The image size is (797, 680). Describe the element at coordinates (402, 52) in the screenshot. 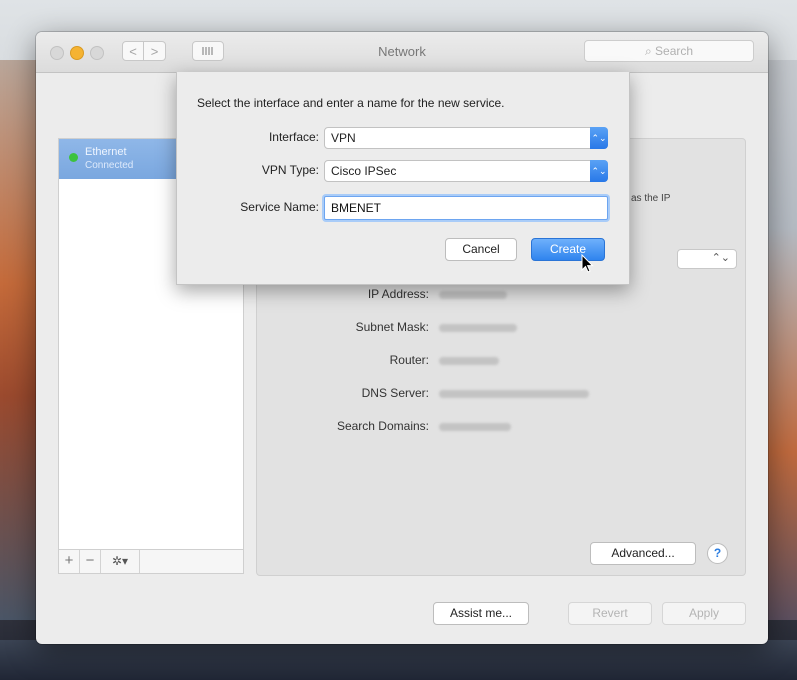

I see `title-bar: < > Network ⌕ Search` at that location.